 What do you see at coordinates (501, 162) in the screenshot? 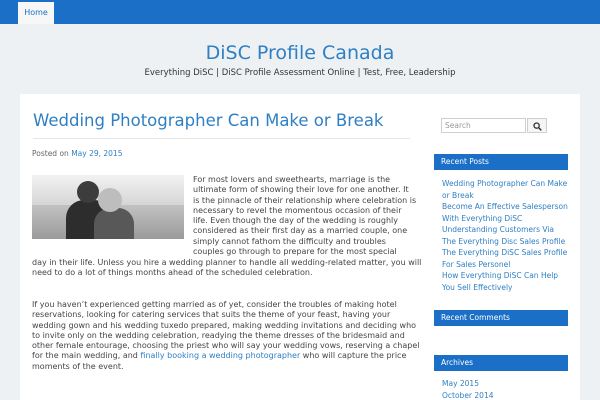
I see `recent-posts-heading: Recent Posts` at bounding box center [501, 162].